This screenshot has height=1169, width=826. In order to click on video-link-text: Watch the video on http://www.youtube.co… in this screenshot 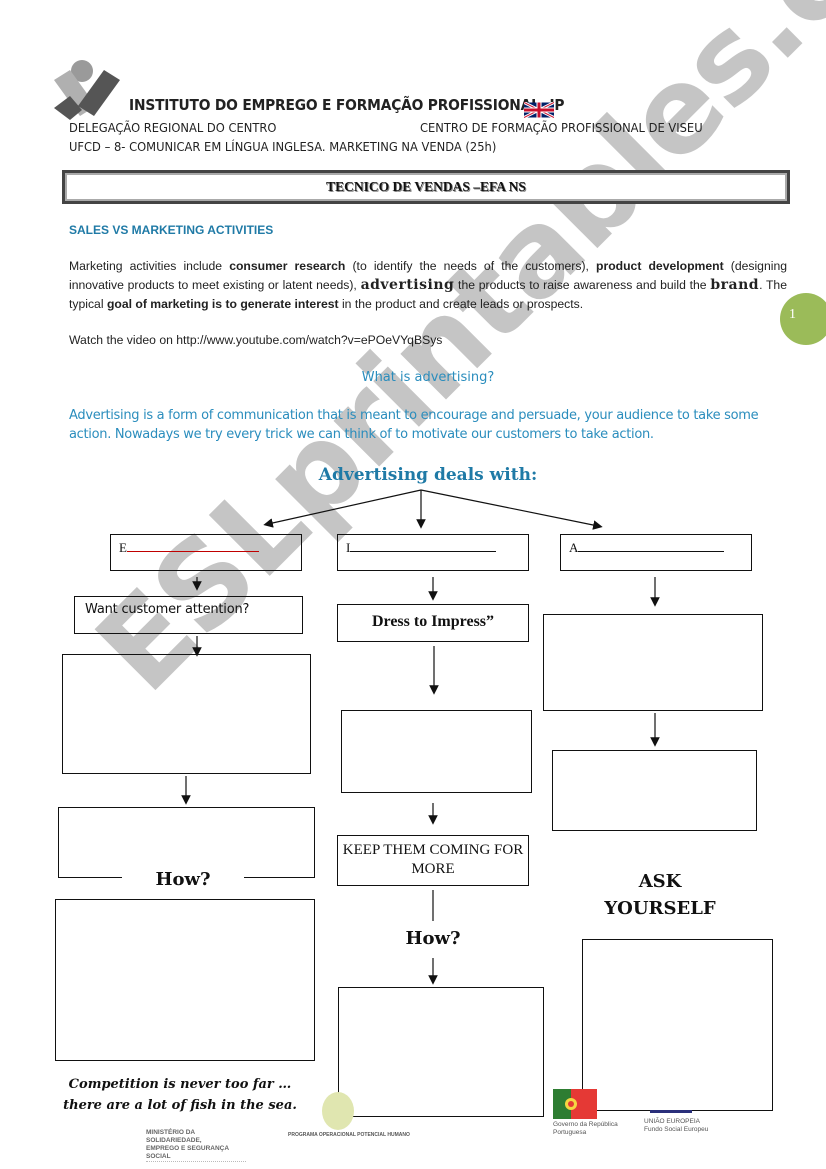, I will do `click(256, 340)`.